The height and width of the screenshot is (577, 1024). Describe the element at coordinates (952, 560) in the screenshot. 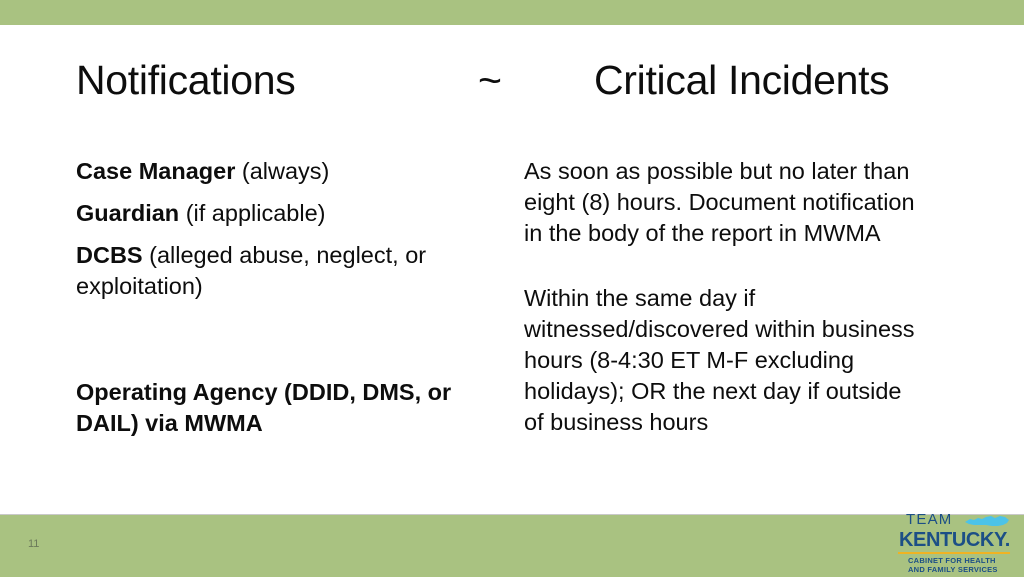

I see `logo-tagline-line-1: CABINET FOR HEALTH` at that location.